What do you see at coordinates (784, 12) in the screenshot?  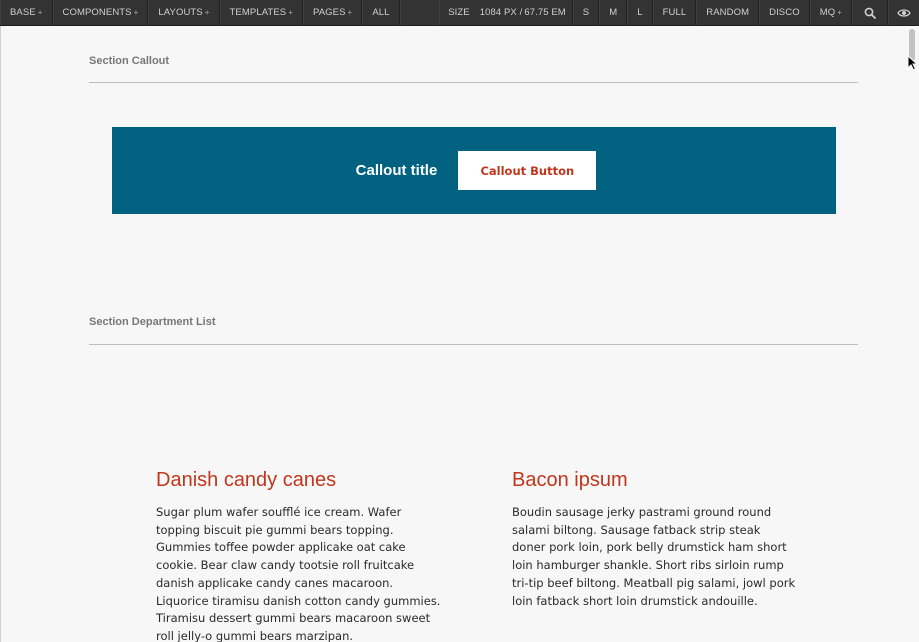 I see `disco-button: DISCO` at bounding box center [784, 12].